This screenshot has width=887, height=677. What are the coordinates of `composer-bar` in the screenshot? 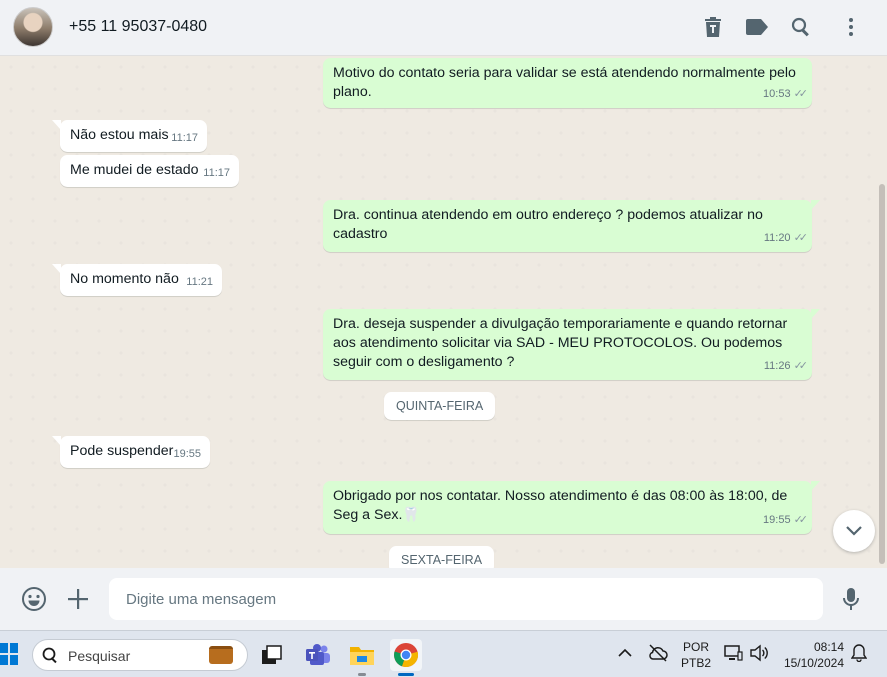 It's located at (443, 599).